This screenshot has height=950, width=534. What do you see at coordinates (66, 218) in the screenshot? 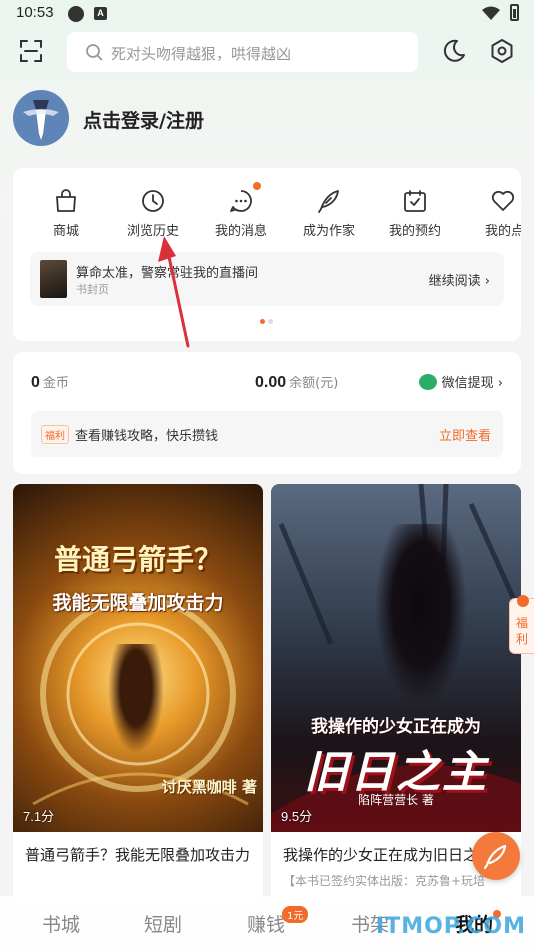
I see `menu-item-shop: 商城` at bounding box center [66, 218].